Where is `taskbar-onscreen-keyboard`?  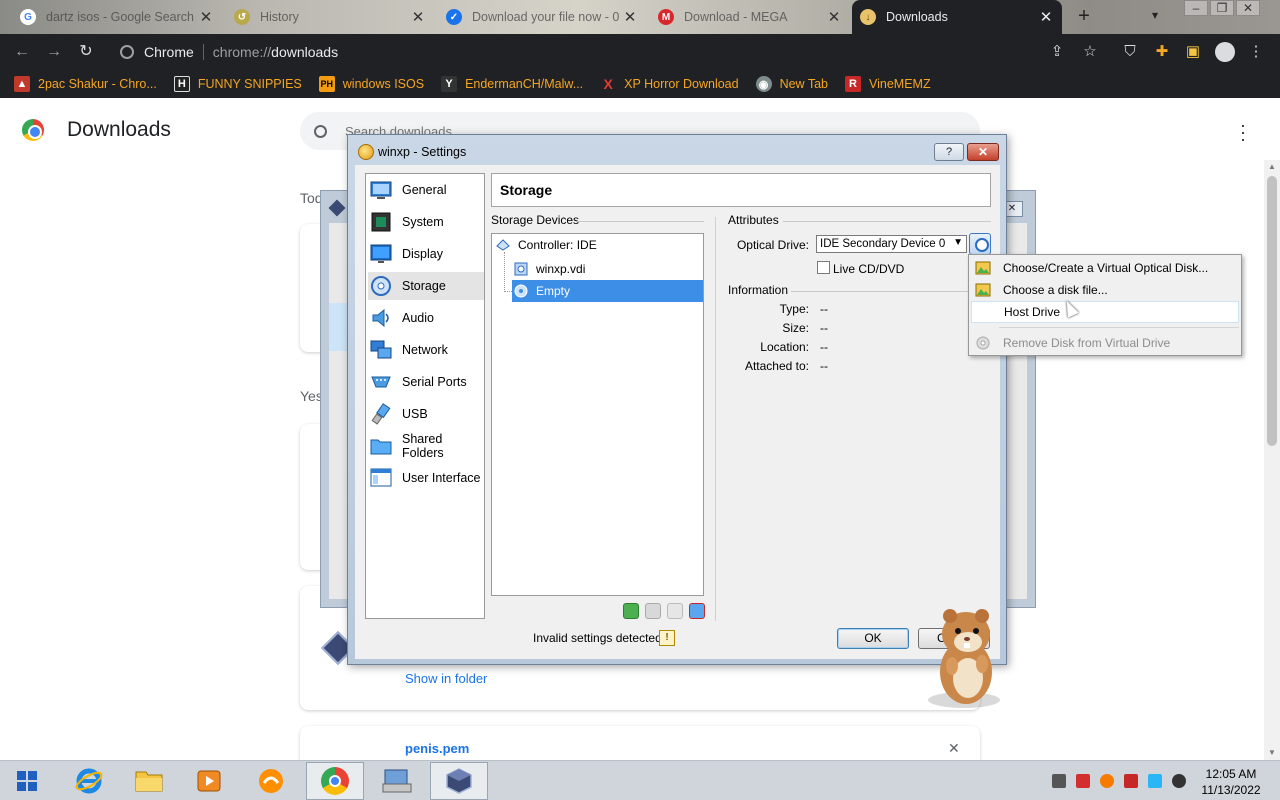 taskbar-onscreen-keyboard is located at coordinates (397, 781).